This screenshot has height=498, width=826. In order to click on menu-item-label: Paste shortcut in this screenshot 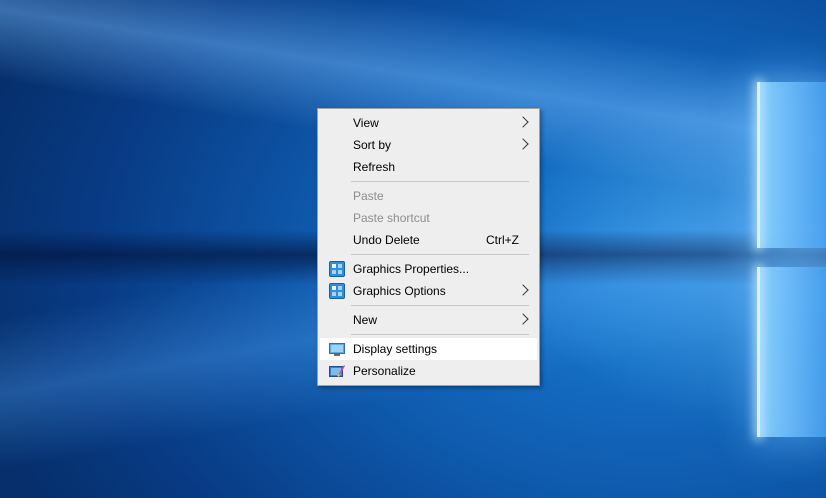, I will do `click(391, 218)`.